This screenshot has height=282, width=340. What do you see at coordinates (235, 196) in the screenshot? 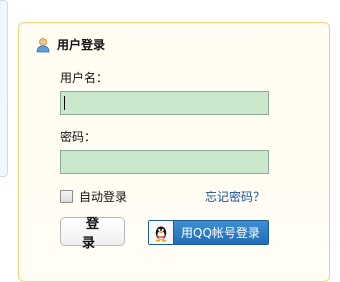
I see `forgot-password-link: 忘记密码？` at bounding box center [235, 196].